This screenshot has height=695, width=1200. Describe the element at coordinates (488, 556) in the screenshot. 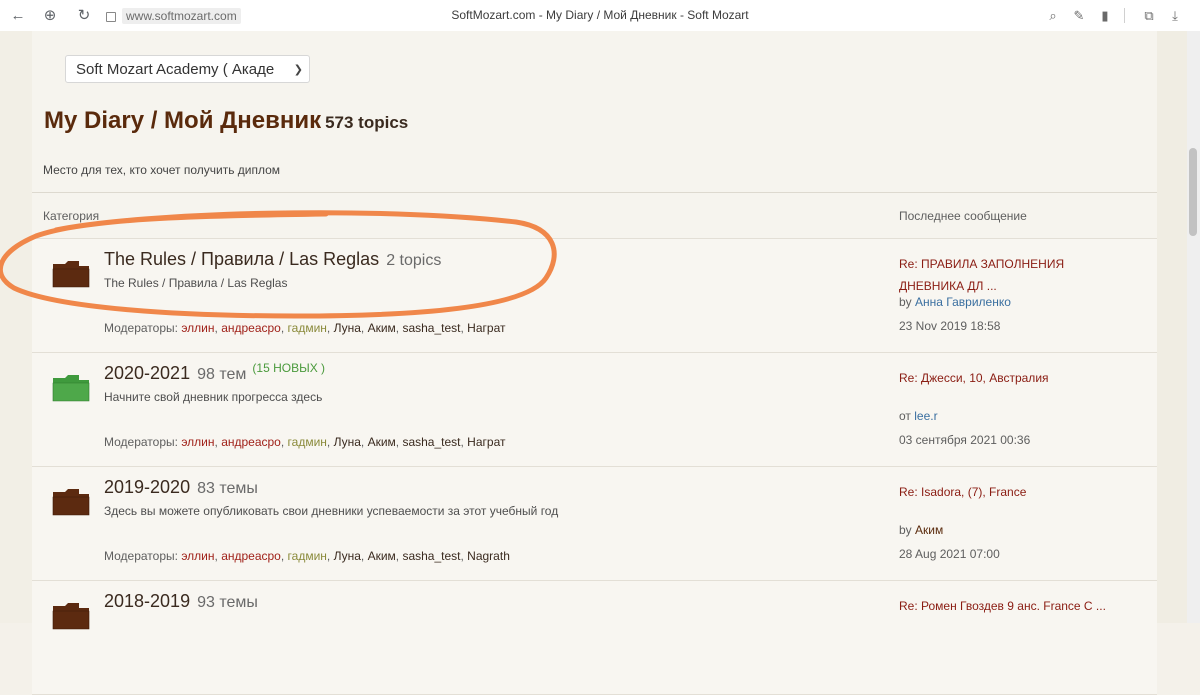

I see `moderator-link: Nagrath` at that location.